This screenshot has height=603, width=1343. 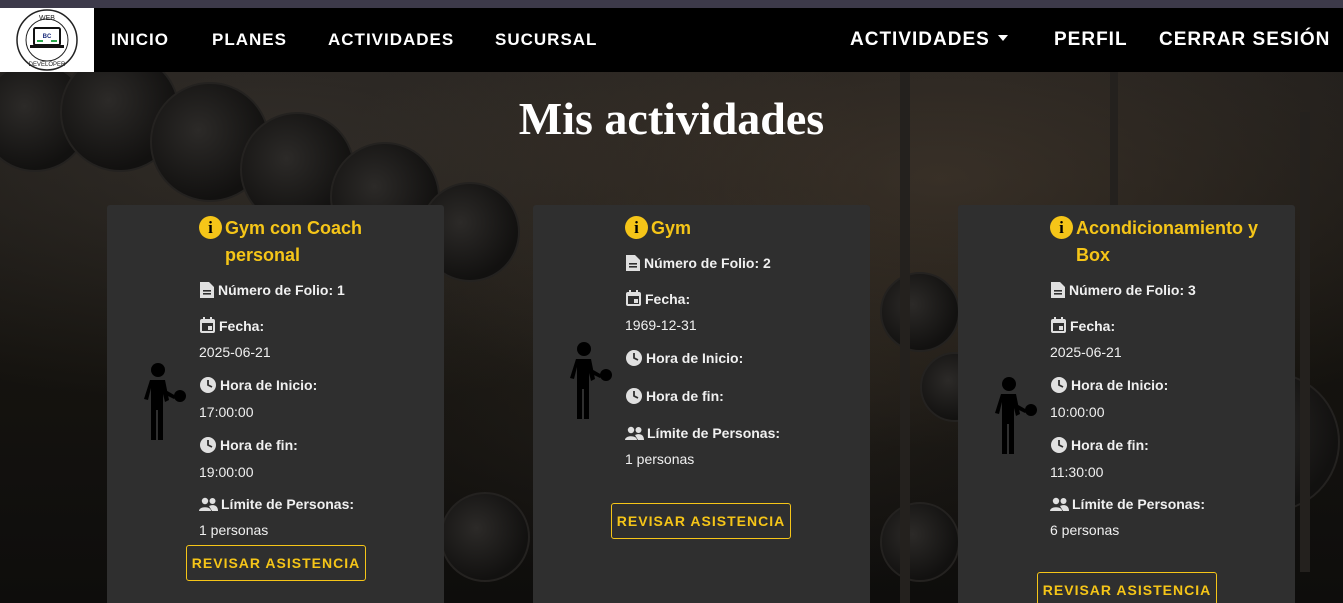 What do you see at coordinates (1085, 530) in the screenshot?
I see `limite-value: 6 personas` at bounding box center [1085, 530].